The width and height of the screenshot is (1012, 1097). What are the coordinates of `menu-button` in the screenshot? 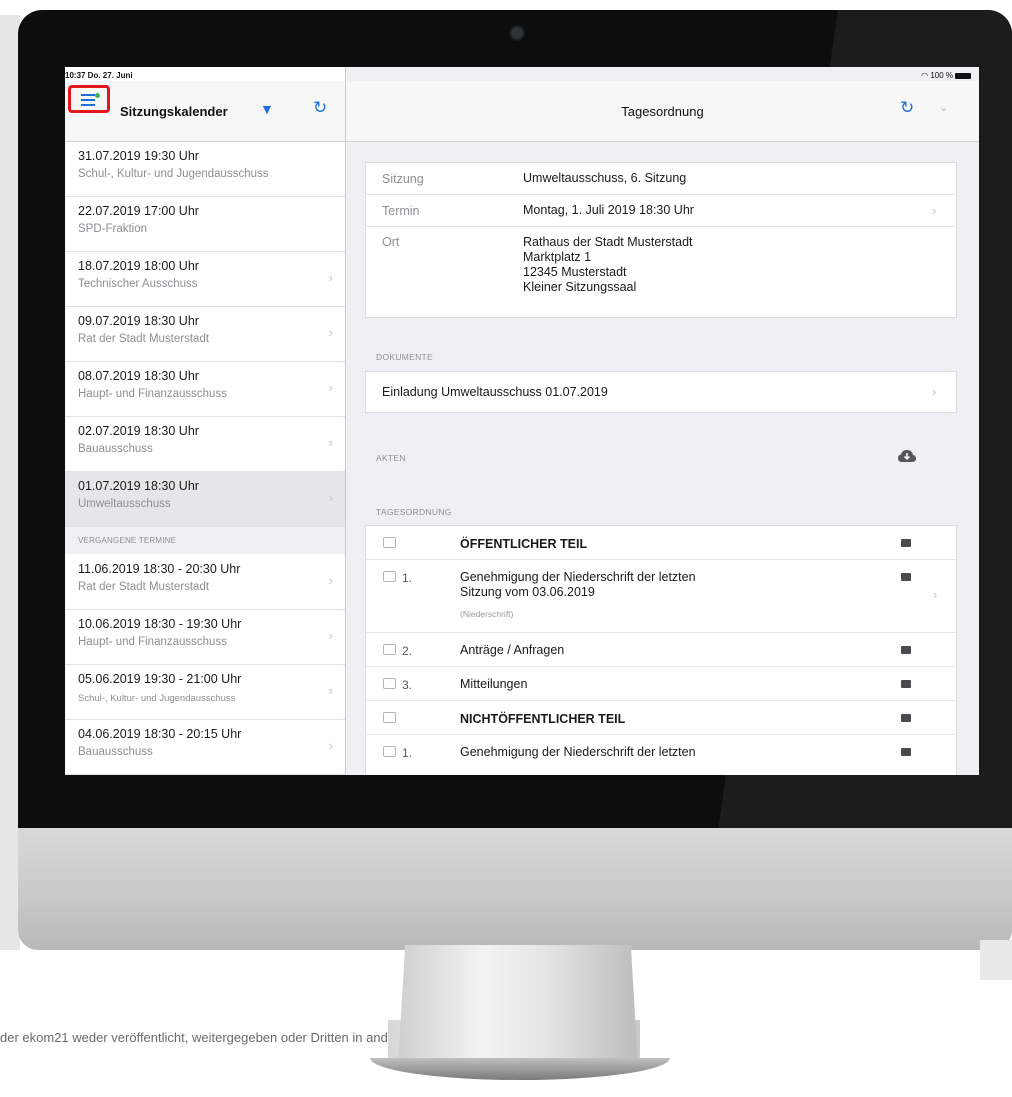 It's located at (89, 99).